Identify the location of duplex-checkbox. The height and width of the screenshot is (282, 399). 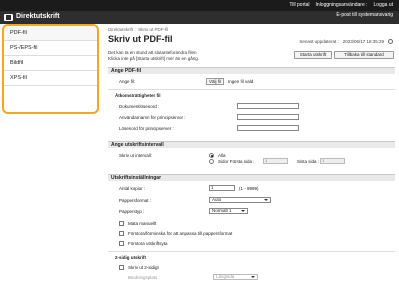
(121, 267).